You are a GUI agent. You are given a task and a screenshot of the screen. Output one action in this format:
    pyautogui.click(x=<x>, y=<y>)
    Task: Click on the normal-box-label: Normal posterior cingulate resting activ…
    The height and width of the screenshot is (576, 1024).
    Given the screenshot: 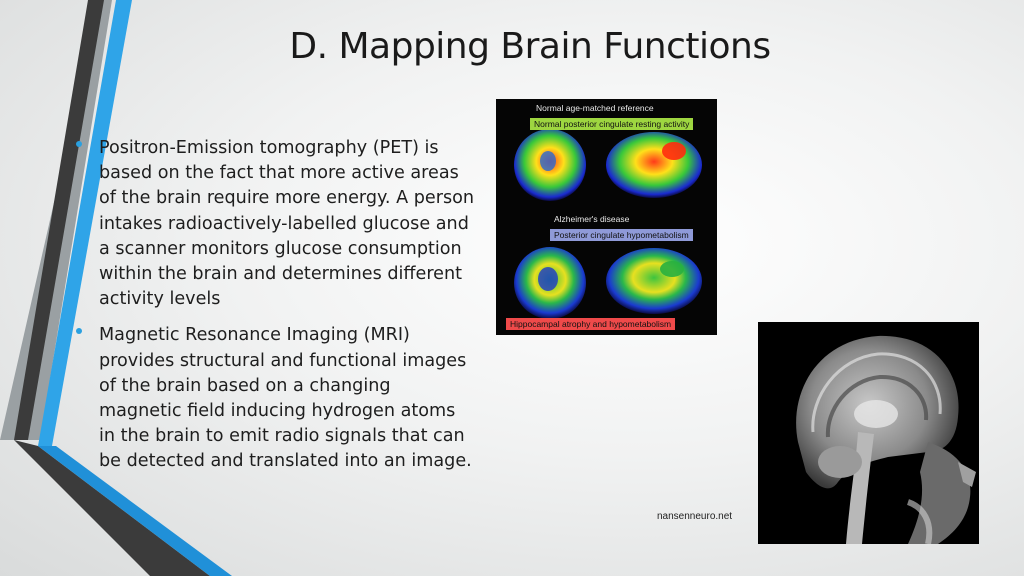 What is the action you would take?
    pyautogui.click(x=612, y=124)
    